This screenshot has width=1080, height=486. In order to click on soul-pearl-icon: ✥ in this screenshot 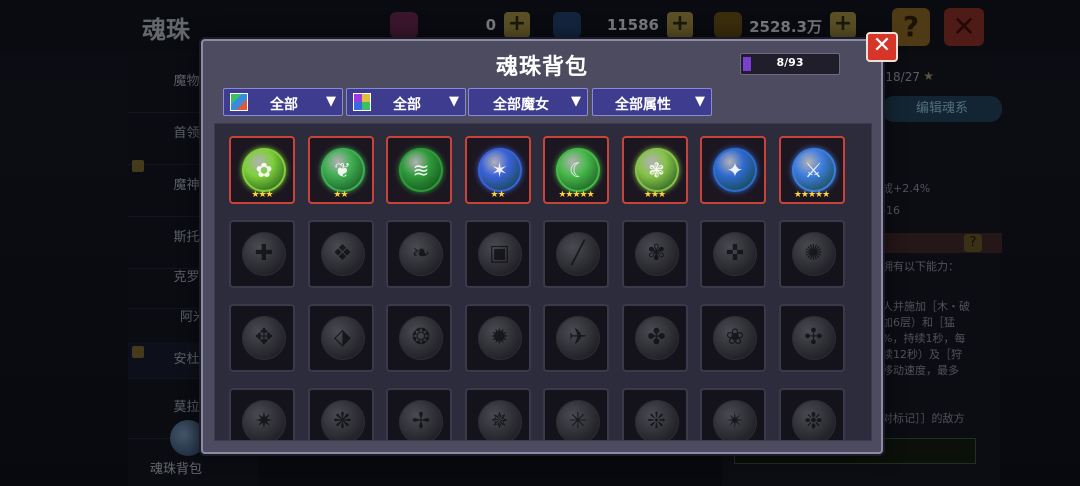, I will do `click(264, 338)`.